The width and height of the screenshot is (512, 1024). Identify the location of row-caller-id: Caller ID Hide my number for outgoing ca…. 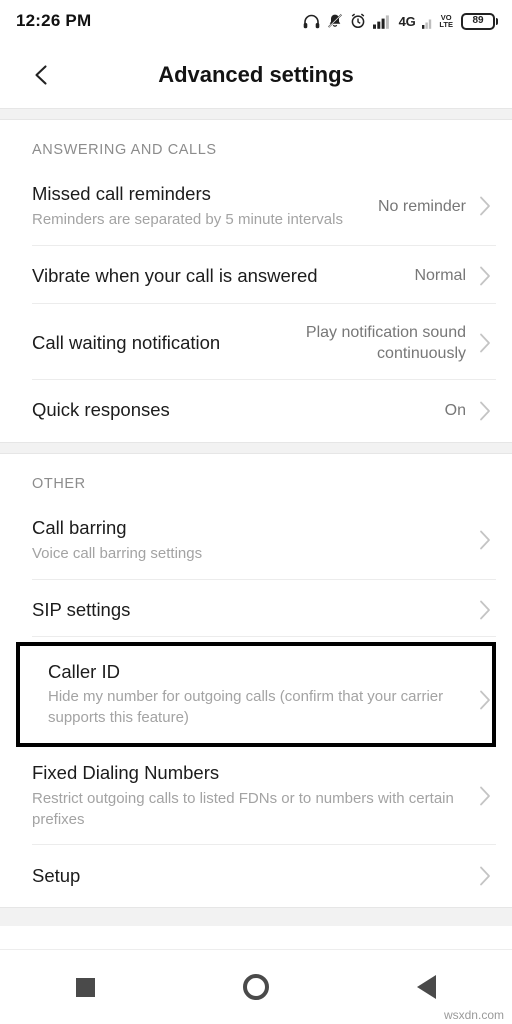
(256, 694).